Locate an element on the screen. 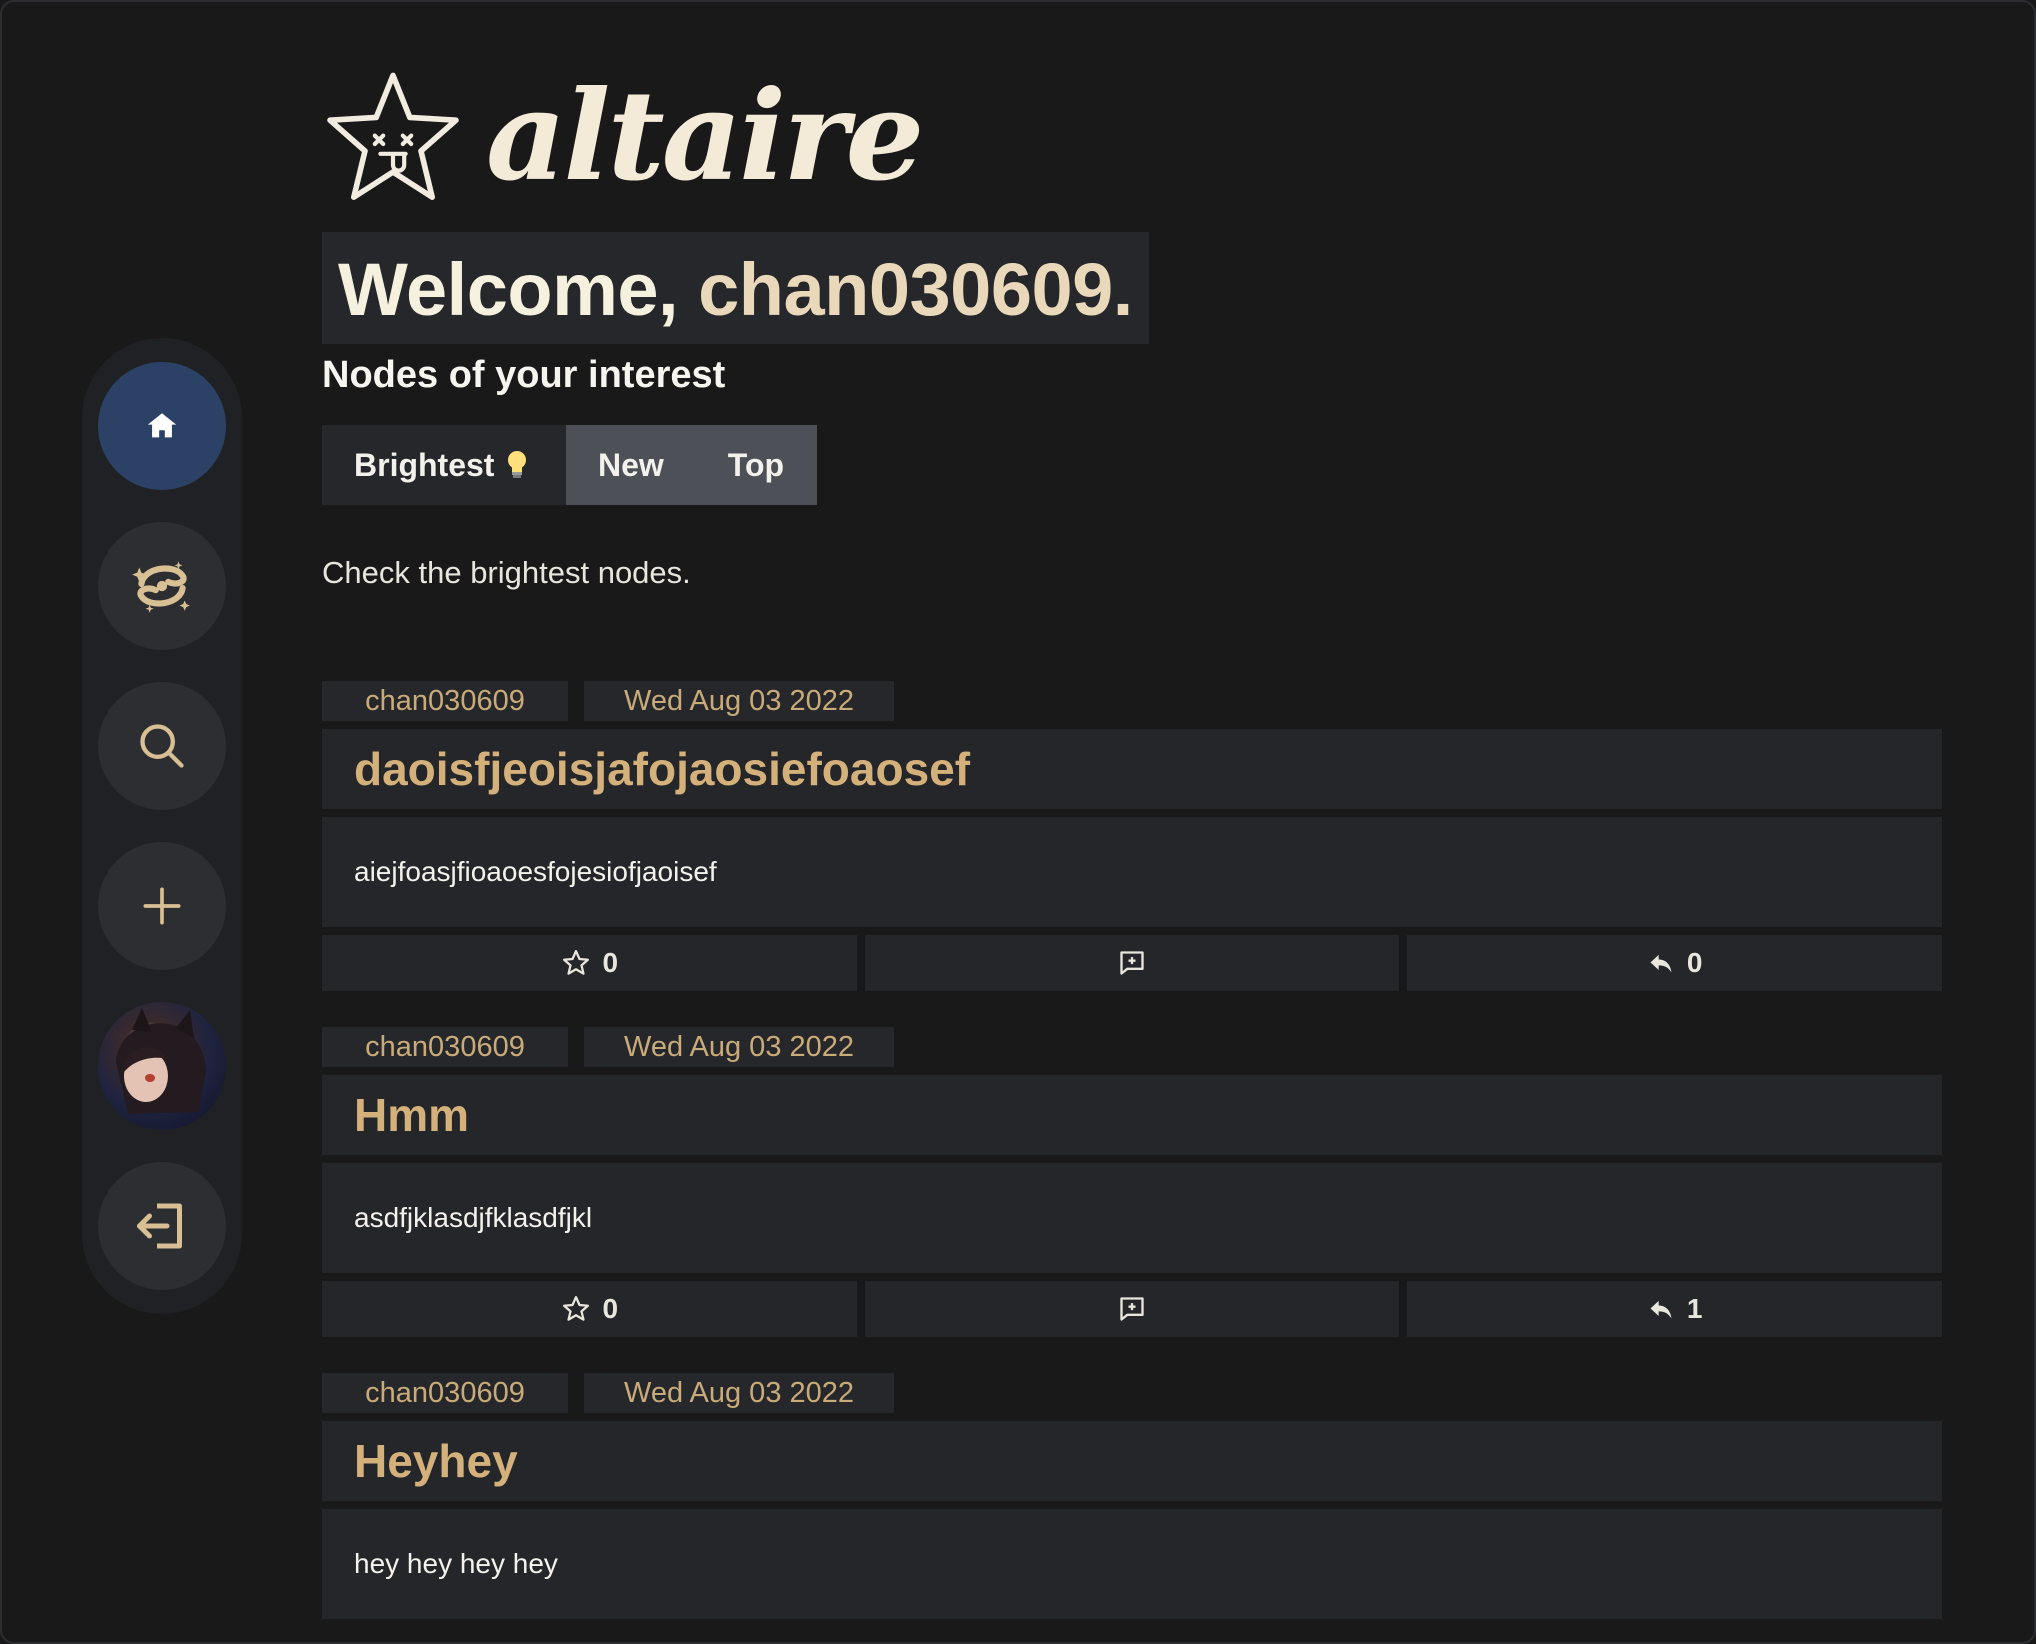 The height and width of the screenshot is (1644, 2036). avatar-image is located at coordinates (161, 1061).